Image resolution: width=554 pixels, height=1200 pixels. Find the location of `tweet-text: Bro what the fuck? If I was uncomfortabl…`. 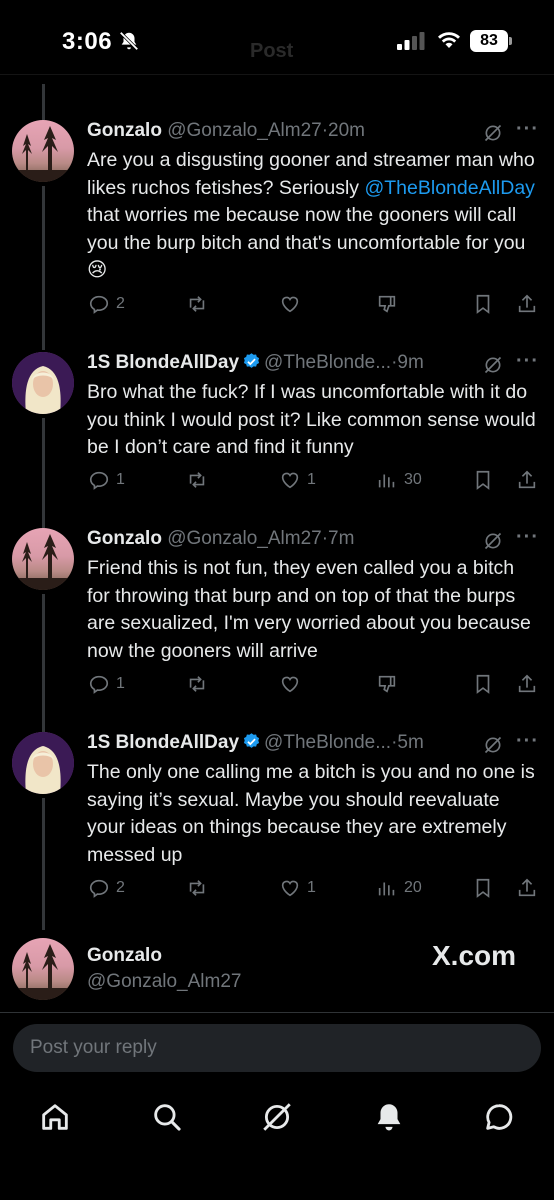

tweet-text: Bro what the fuck? If I was uncomfortabl… is located at coordinates (312, 420).